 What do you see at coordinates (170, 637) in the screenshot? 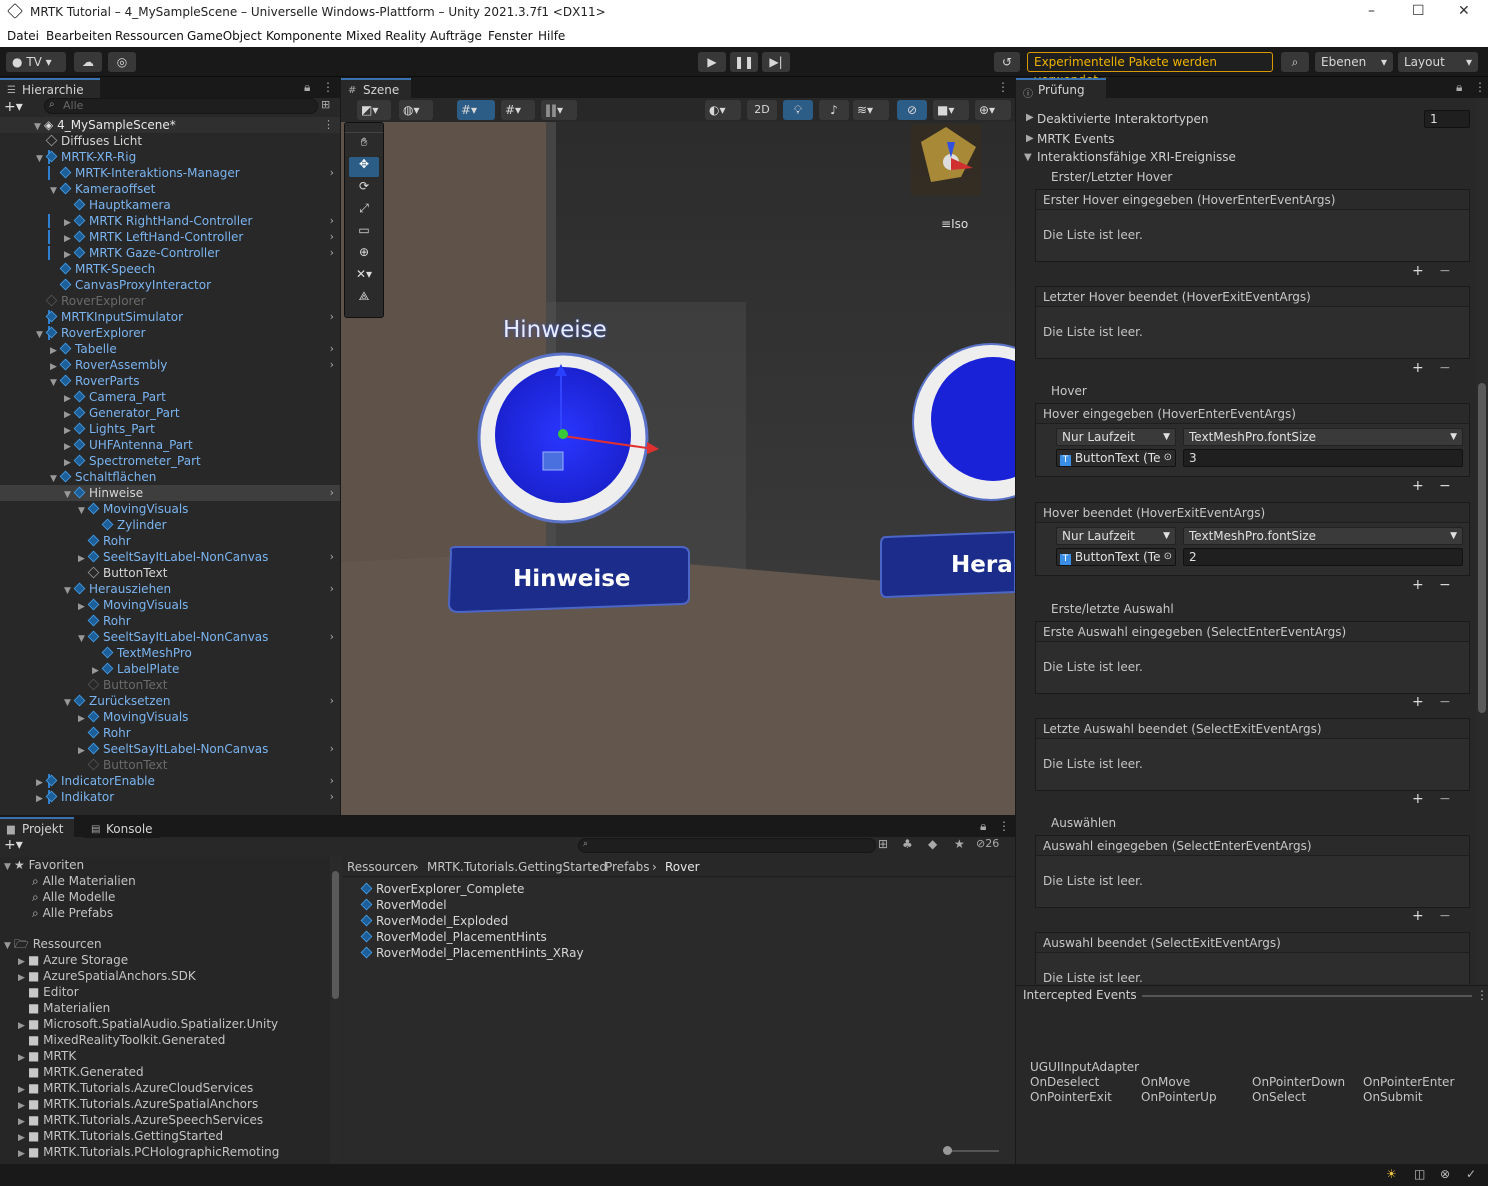
I see `hierarchy-item: ▼ SeeltSayItLabel-NonCanvas ›` at bounding box center [170, 637].